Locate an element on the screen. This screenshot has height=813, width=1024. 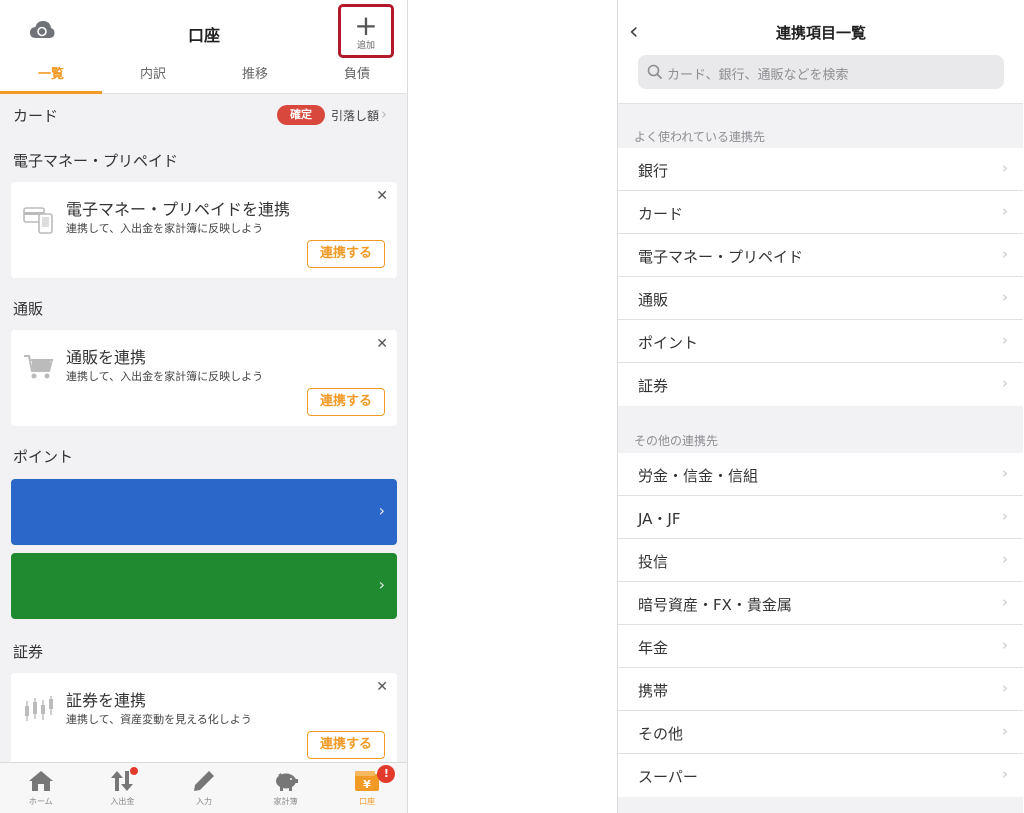
list-item-label: スーパー is located at coordinates (668, 777).